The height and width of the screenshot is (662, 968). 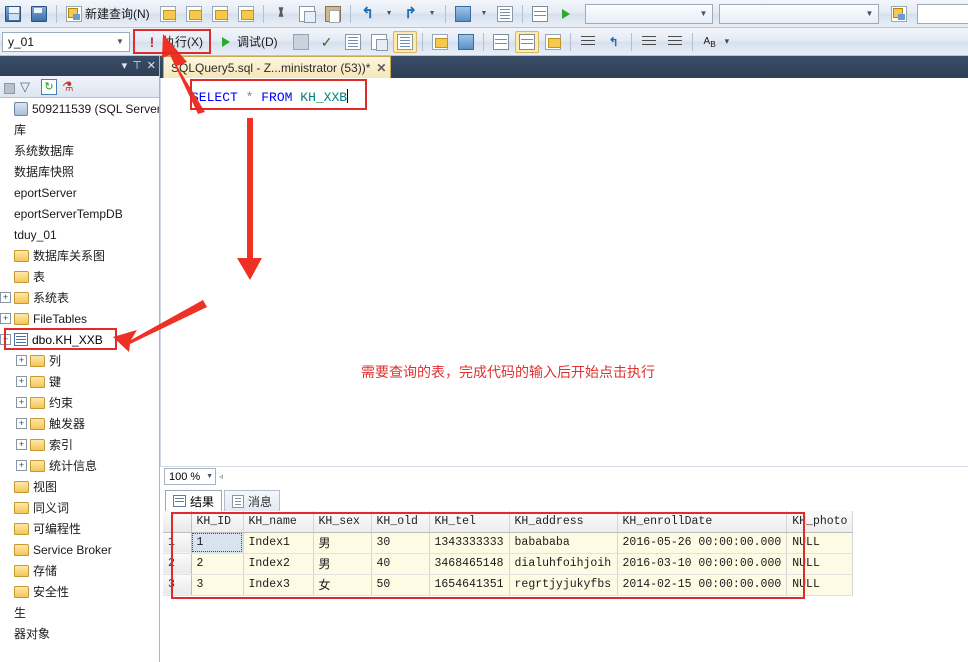 What do you see at coordinates (177, 585) in the screenshot?
I see `row-number-header: 3` at bounding box center [177, 585].